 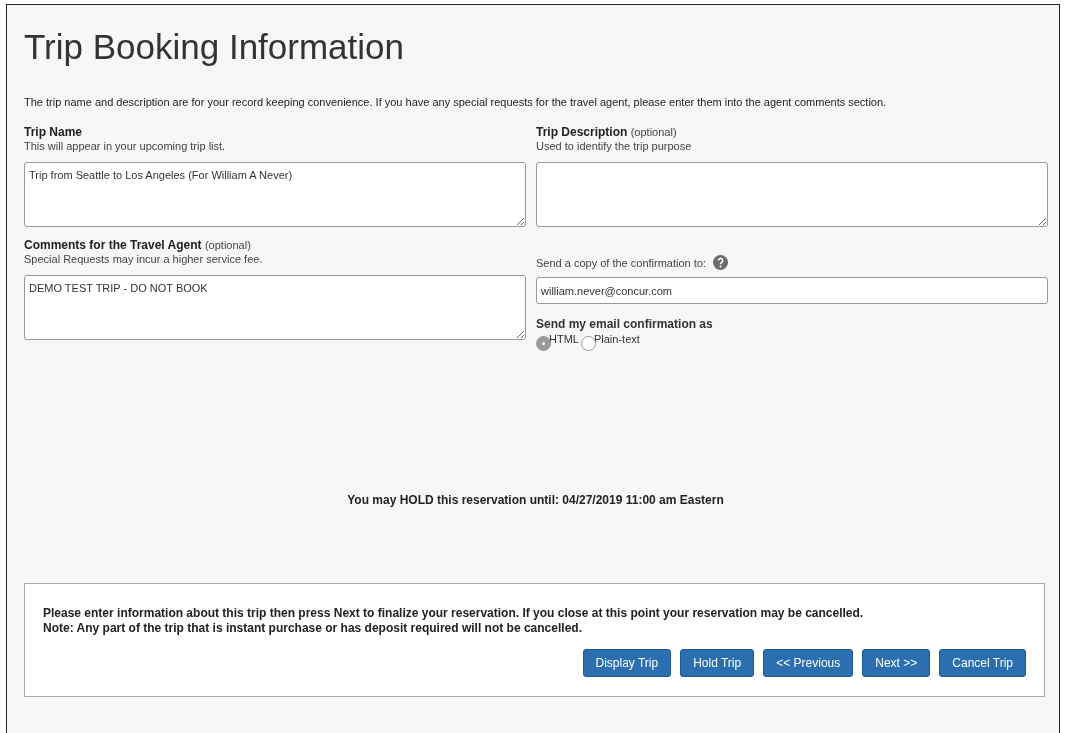 I want to click on email-field: william.never@concur.com, so click(x=792, y=290).